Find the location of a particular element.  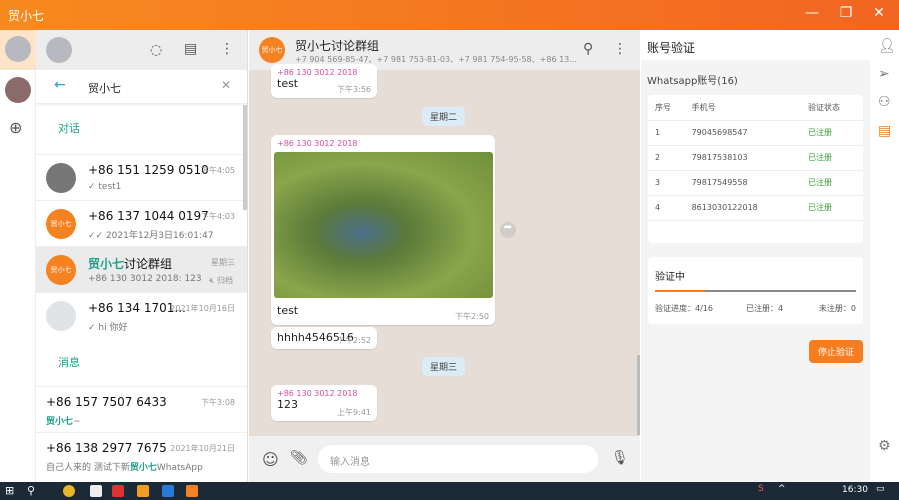

message-bubble: +86 130 3012 2018 test 下午2:50 is located at coordinates (383, 230).